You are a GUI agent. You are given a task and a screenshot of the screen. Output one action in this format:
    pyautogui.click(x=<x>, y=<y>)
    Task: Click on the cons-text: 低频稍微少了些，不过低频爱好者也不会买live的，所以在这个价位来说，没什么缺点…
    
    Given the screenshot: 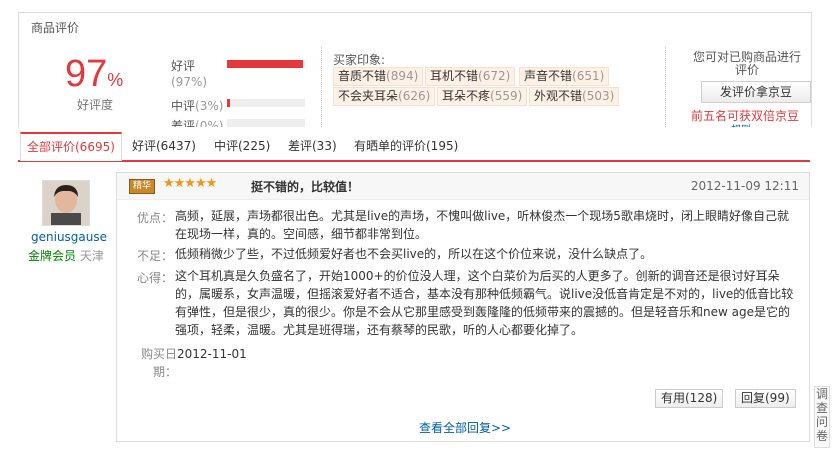 What is the action you would take?
    pyautogui.click(x=414, y=254)
    